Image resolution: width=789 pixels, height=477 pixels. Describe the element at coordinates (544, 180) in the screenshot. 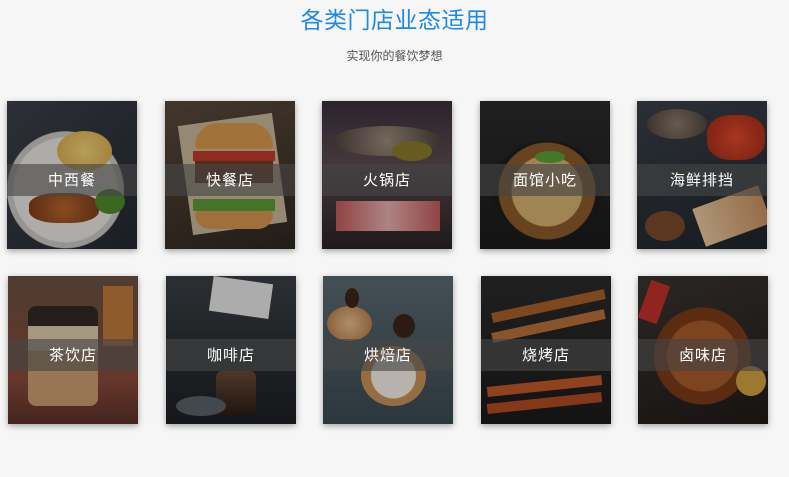

I see `store-card-label: 面馆小吃` at that location.